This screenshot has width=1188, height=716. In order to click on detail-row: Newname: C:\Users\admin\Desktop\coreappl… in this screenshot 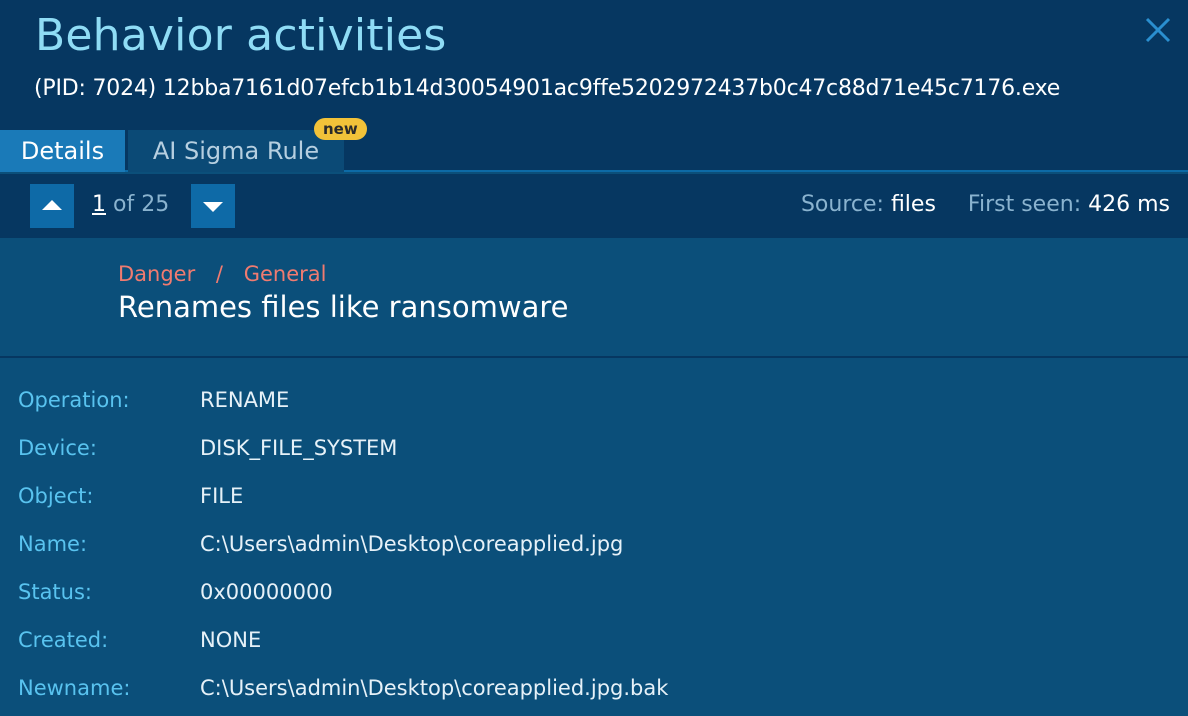, I will do `click(594, 691)`.